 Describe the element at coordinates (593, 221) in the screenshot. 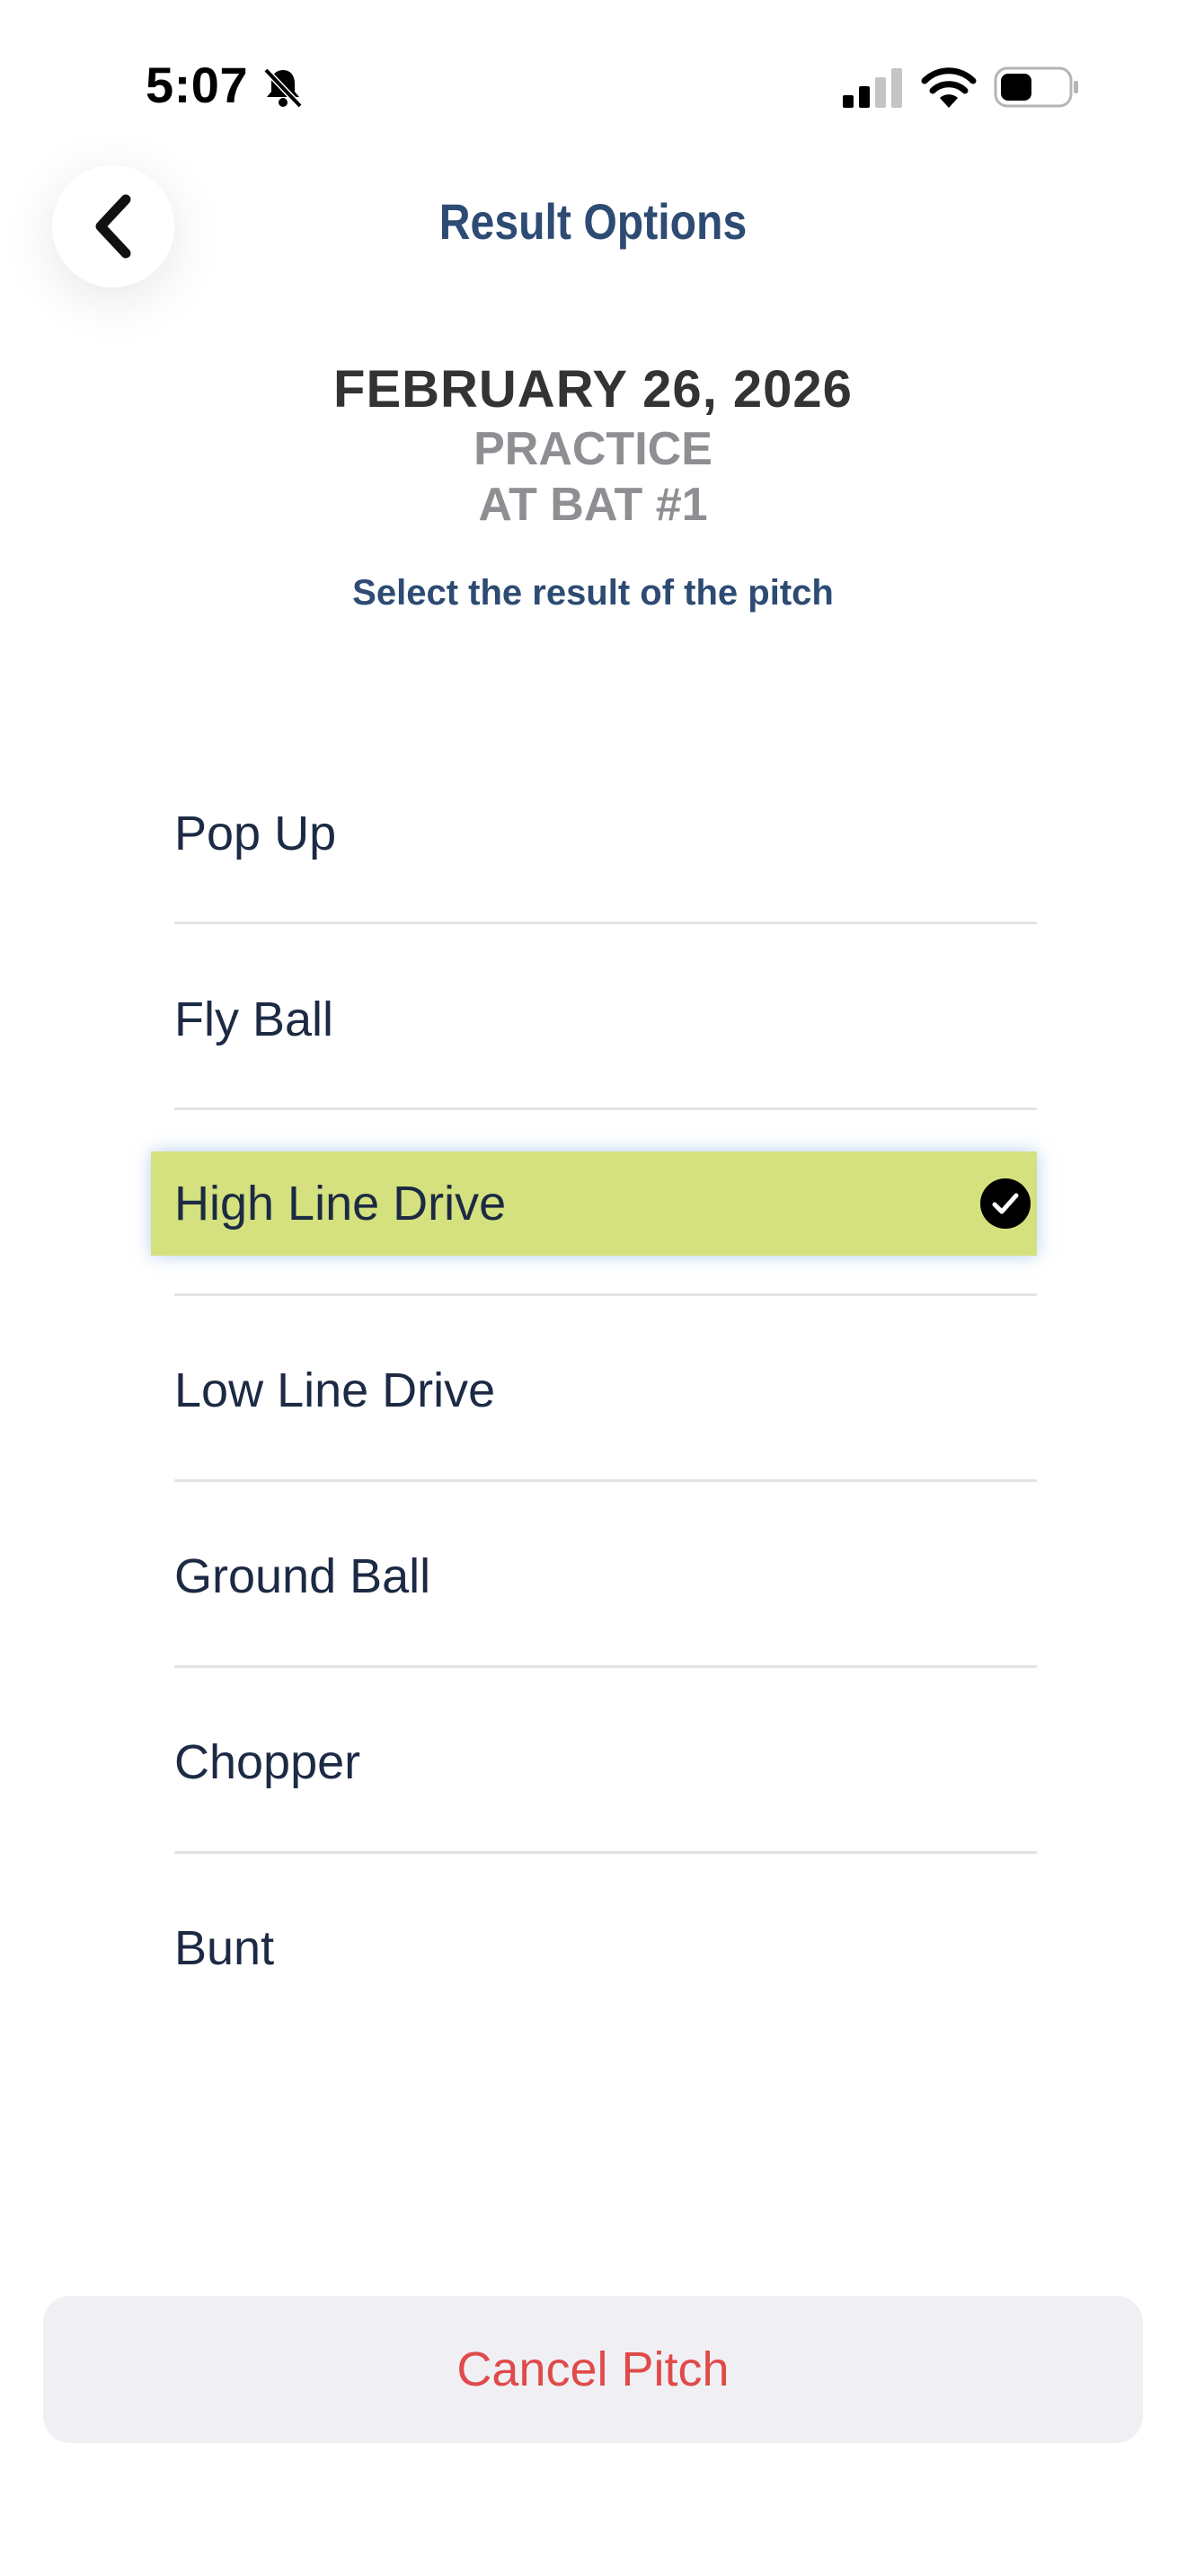

I see `page-title: Result Options` at that location.